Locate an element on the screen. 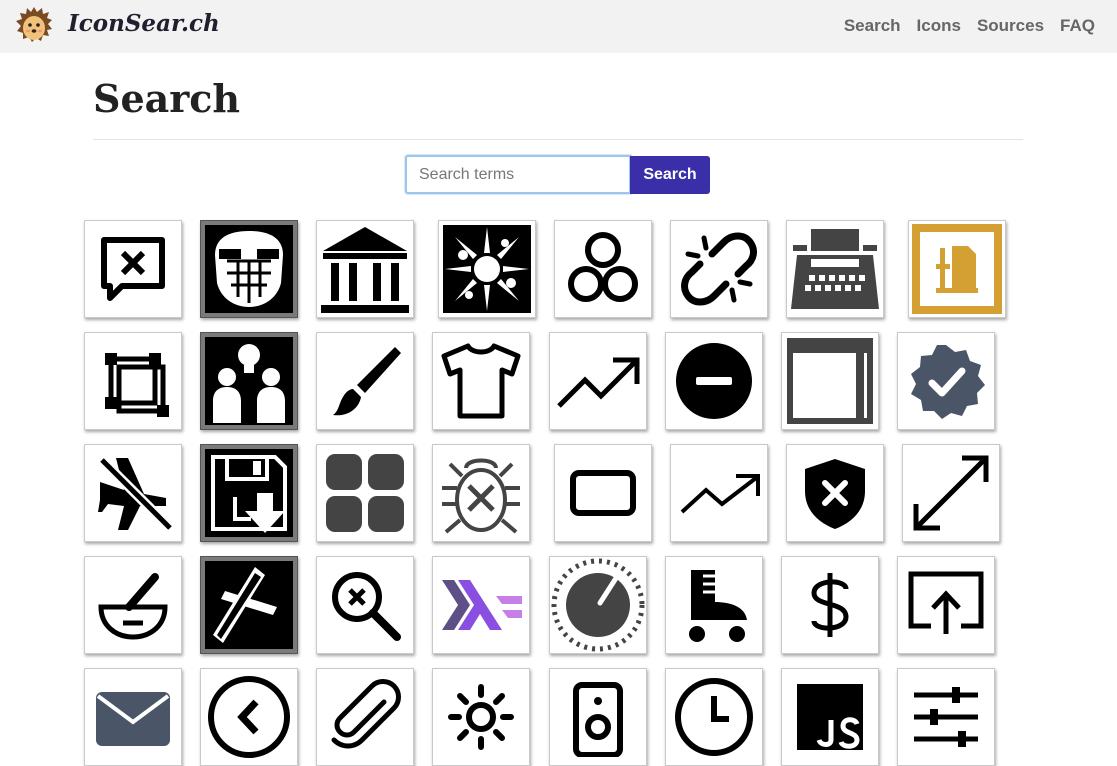 The height and width of the screenshot is (766, 1117). bank-icon is located at coordinates (365, 270).